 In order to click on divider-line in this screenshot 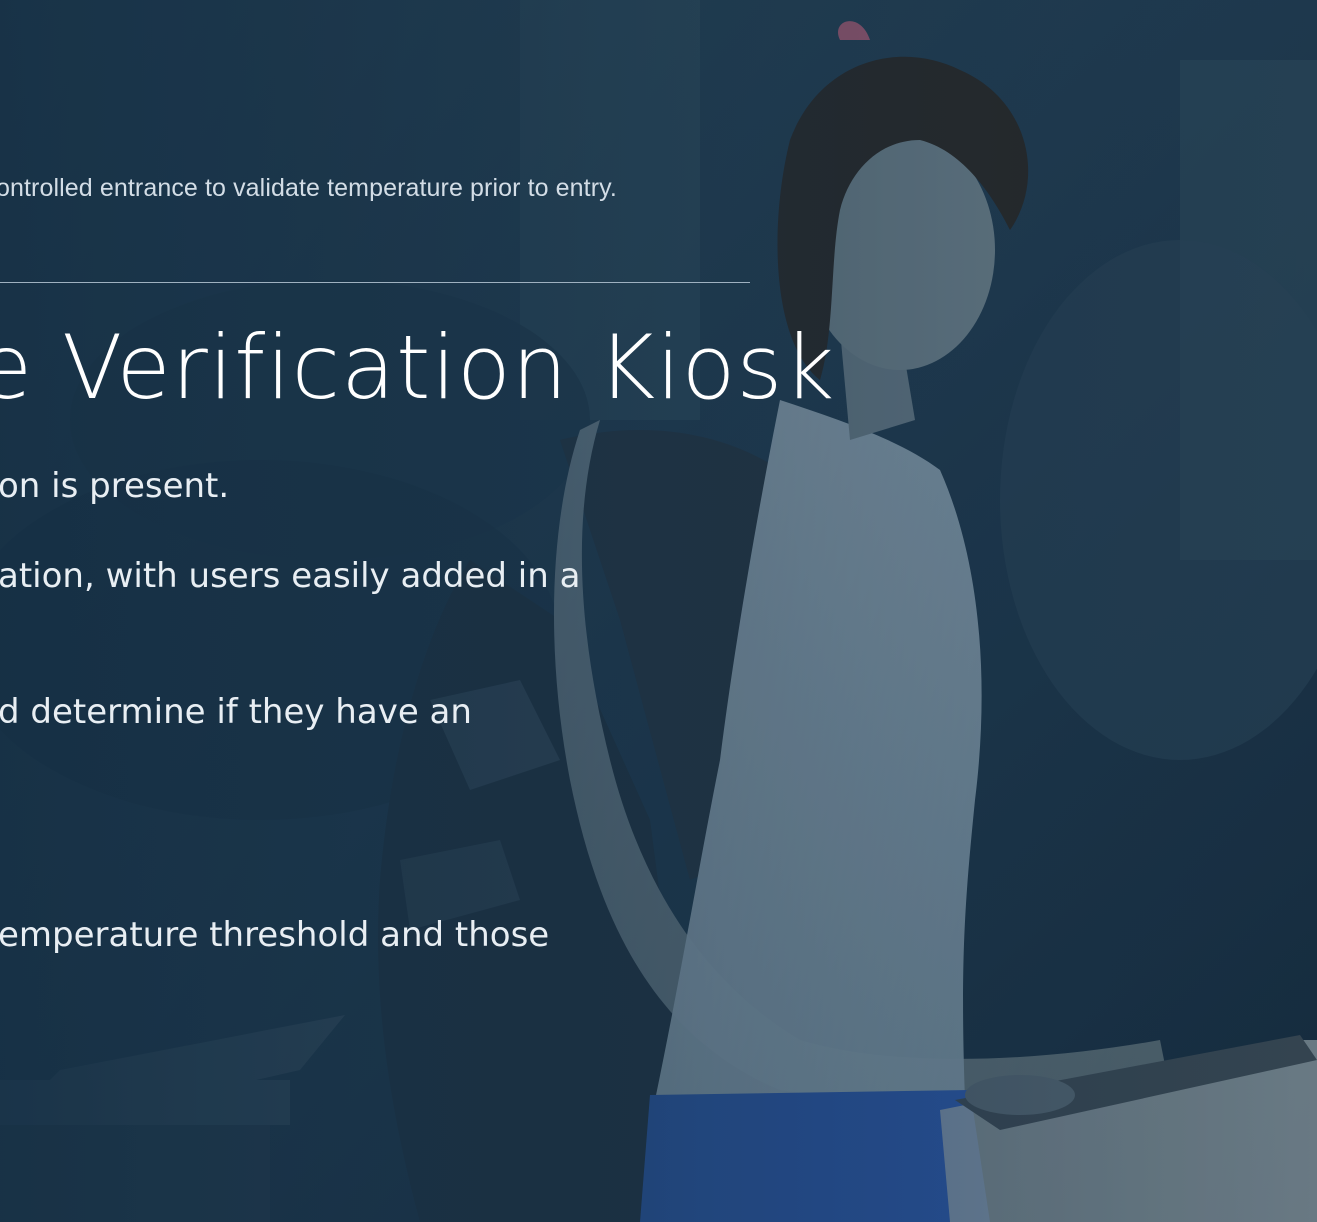, I will do `click(375, 282)`.